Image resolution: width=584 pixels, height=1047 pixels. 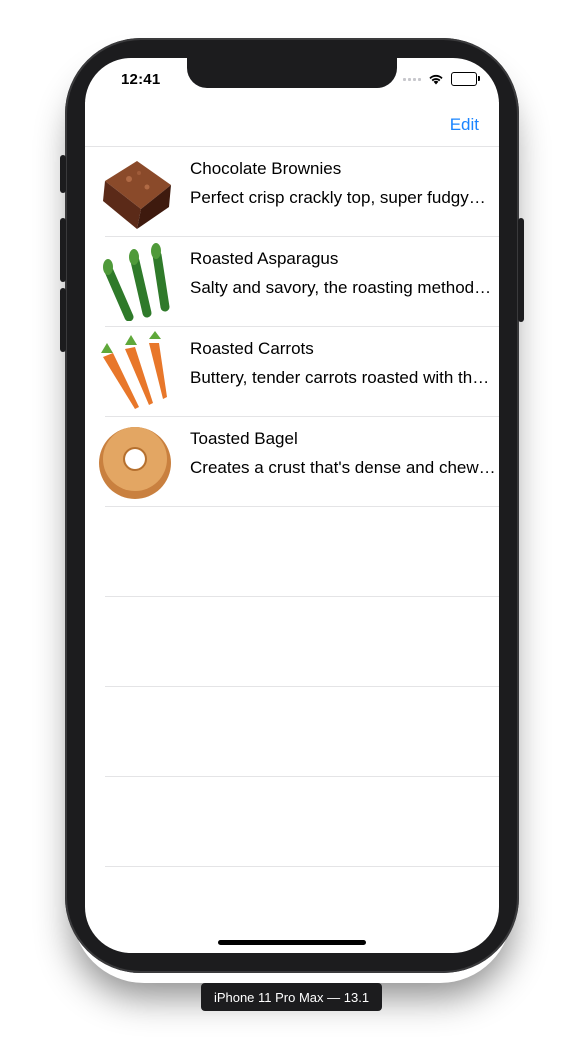 I want to click on device-label: iPhone 11 Pro Max — 13.1, so click(x=291, y=997).